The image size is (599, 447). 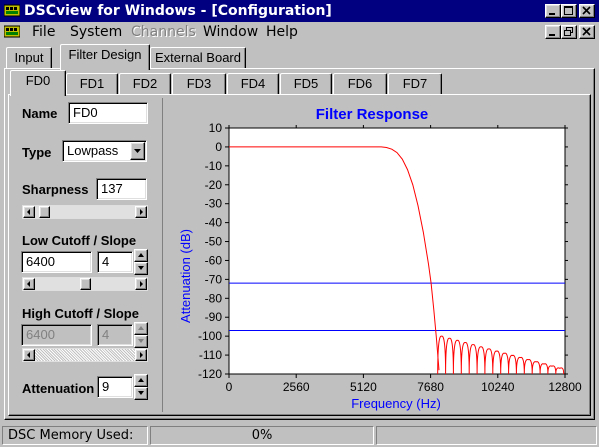 What do you see at coordinates (55, 189) in the screenshot?
I see `sharpness-label: Sharpness` at bounding box center [55, 189].